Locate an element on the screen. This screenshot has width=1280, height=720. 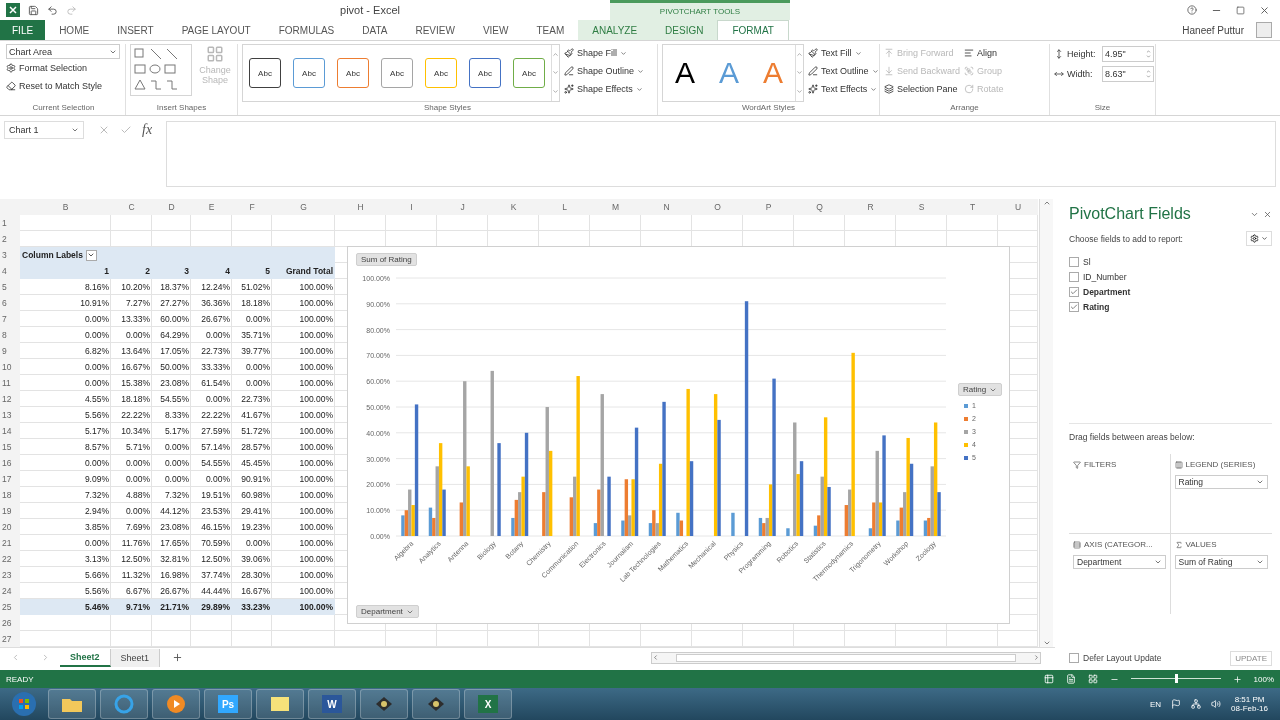
name-box: Chart 1 is located at coordinates (44, 130).